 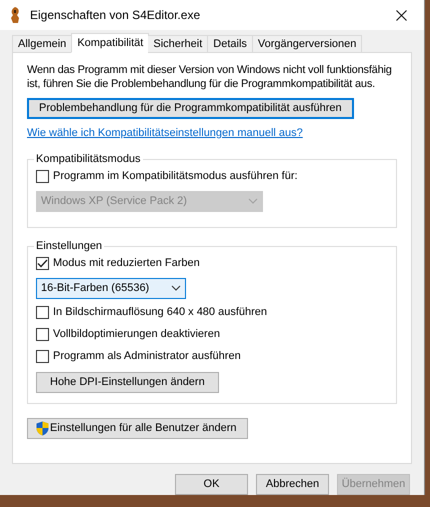 I want to click on shield-icon, so click(x=42, y=428).